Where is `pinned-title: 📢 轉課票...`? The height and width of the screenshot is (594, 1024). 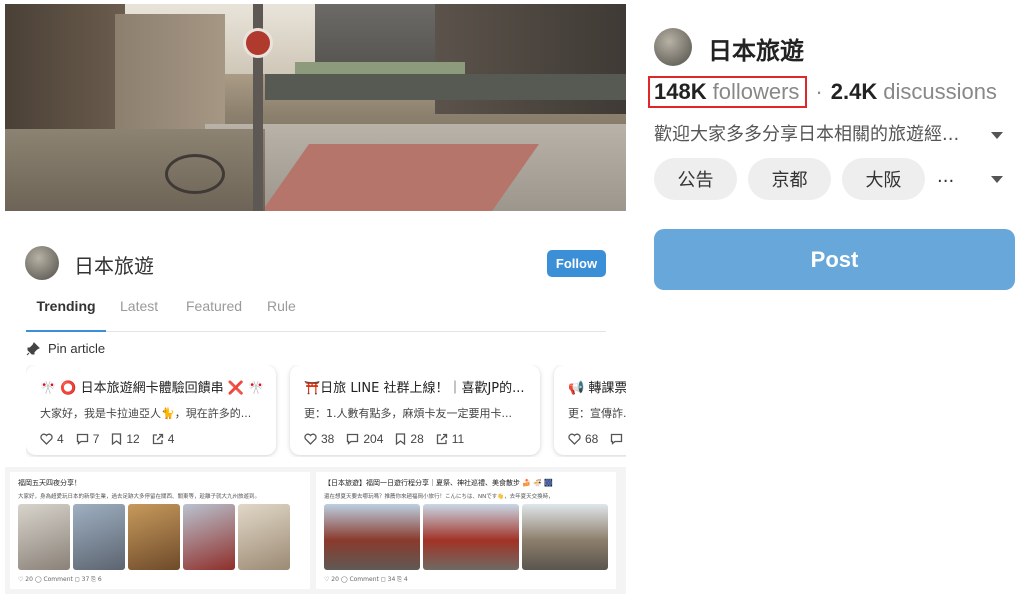
pinned-title: 📢 轉課票... is located at coordinates (597, 388).